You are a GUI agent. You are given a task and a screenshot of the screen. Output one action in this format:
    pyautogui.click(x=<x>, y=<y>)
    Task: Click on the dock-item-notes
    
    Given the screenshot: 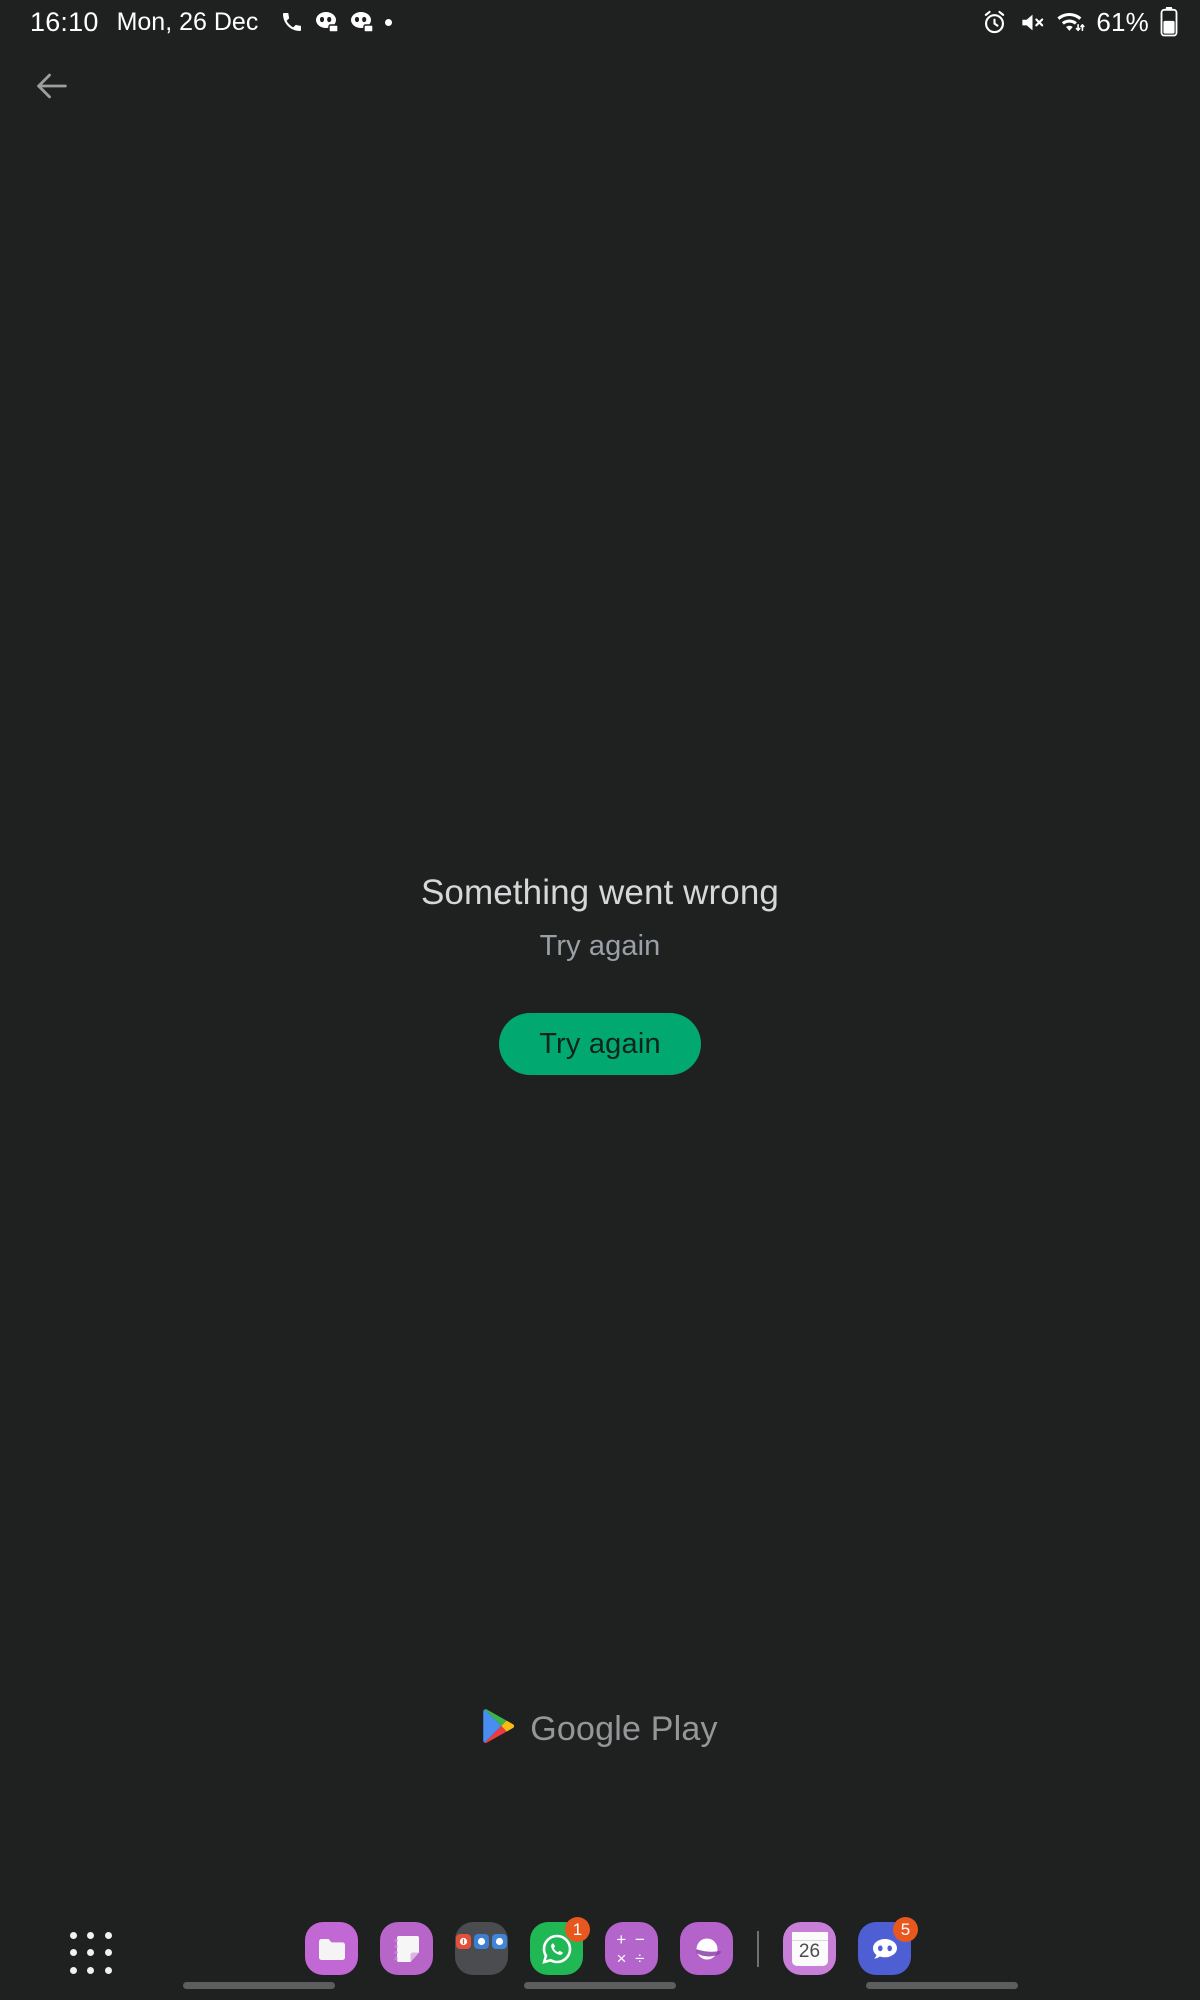 What is the action you would take?
    pyautogui.click(x=406, y=1948)
    